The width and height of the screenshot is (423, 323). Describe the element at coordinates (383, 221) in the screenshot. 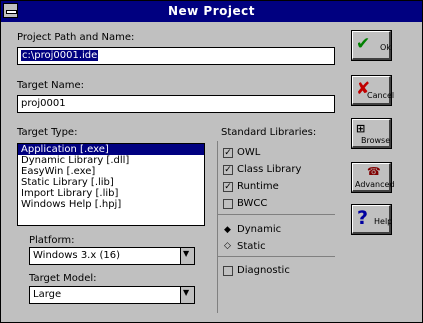

I see `help-button-label: Help` at that location.